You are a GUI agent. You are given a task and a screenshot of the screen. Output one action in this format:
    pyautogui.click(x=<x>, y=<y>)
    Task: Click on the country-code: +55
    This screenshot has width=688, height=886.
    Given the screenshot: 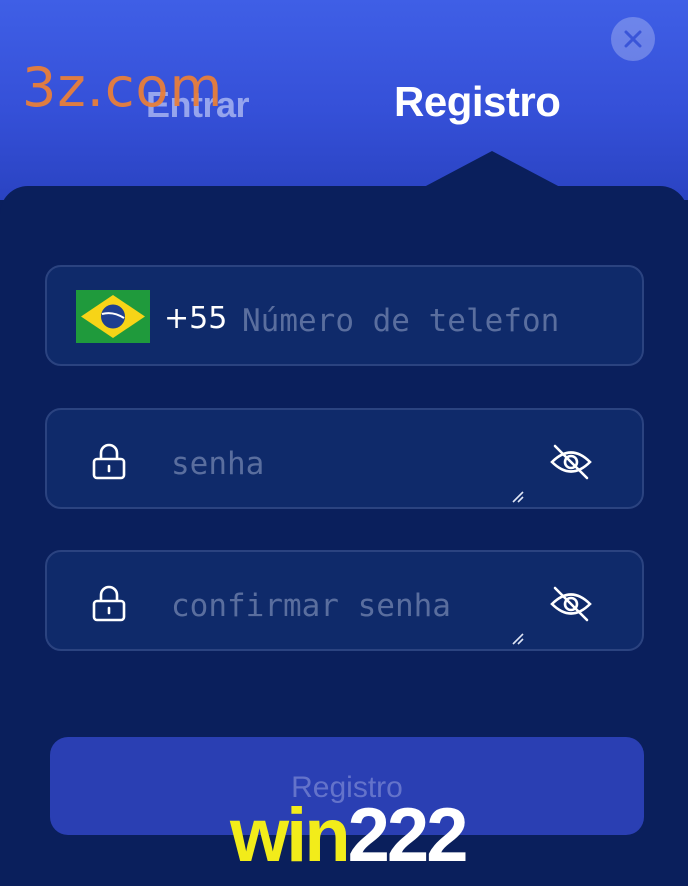 What is the action you would take?
    pyautogui.click(x=195, y=318)
    